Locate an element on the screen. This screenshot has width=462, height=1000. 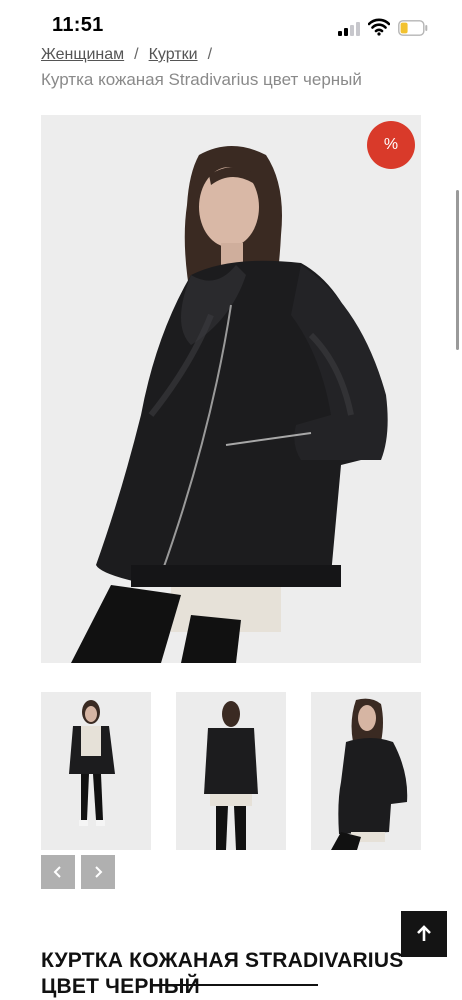
chevron-left-icon is located at coordinates (57, 872).